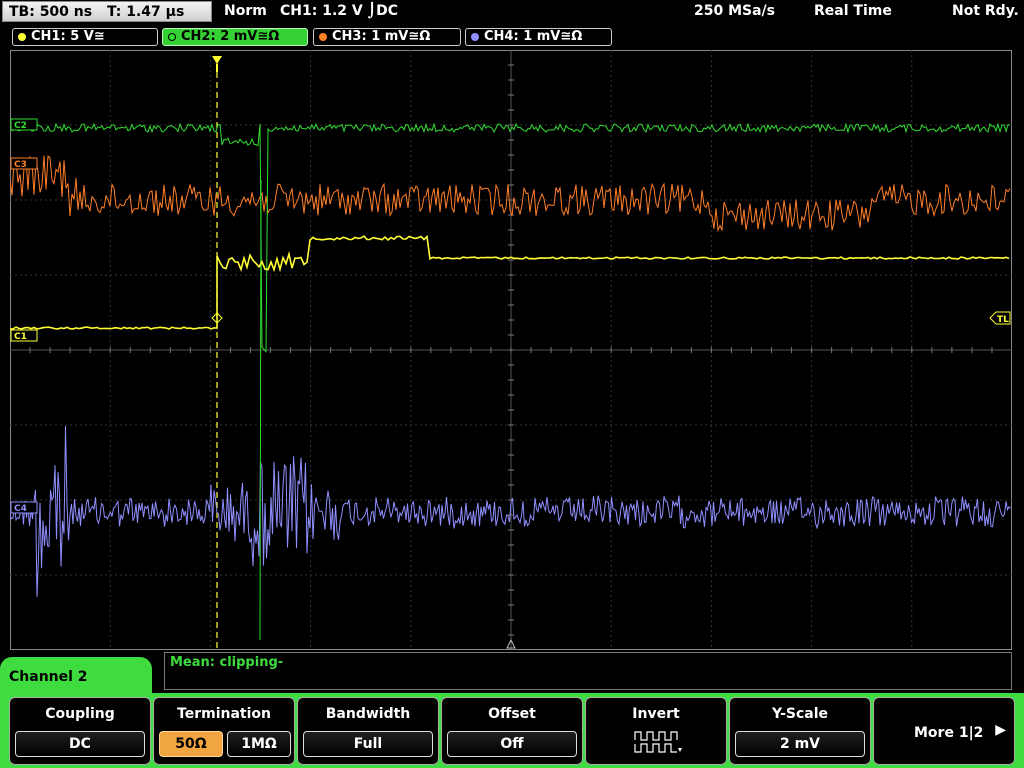 The width and height of the screenshot is (1024, 768). Describe the element at coordinates (80, 744) in the screenshot. I see `coupling-value-button: DC` at that location.